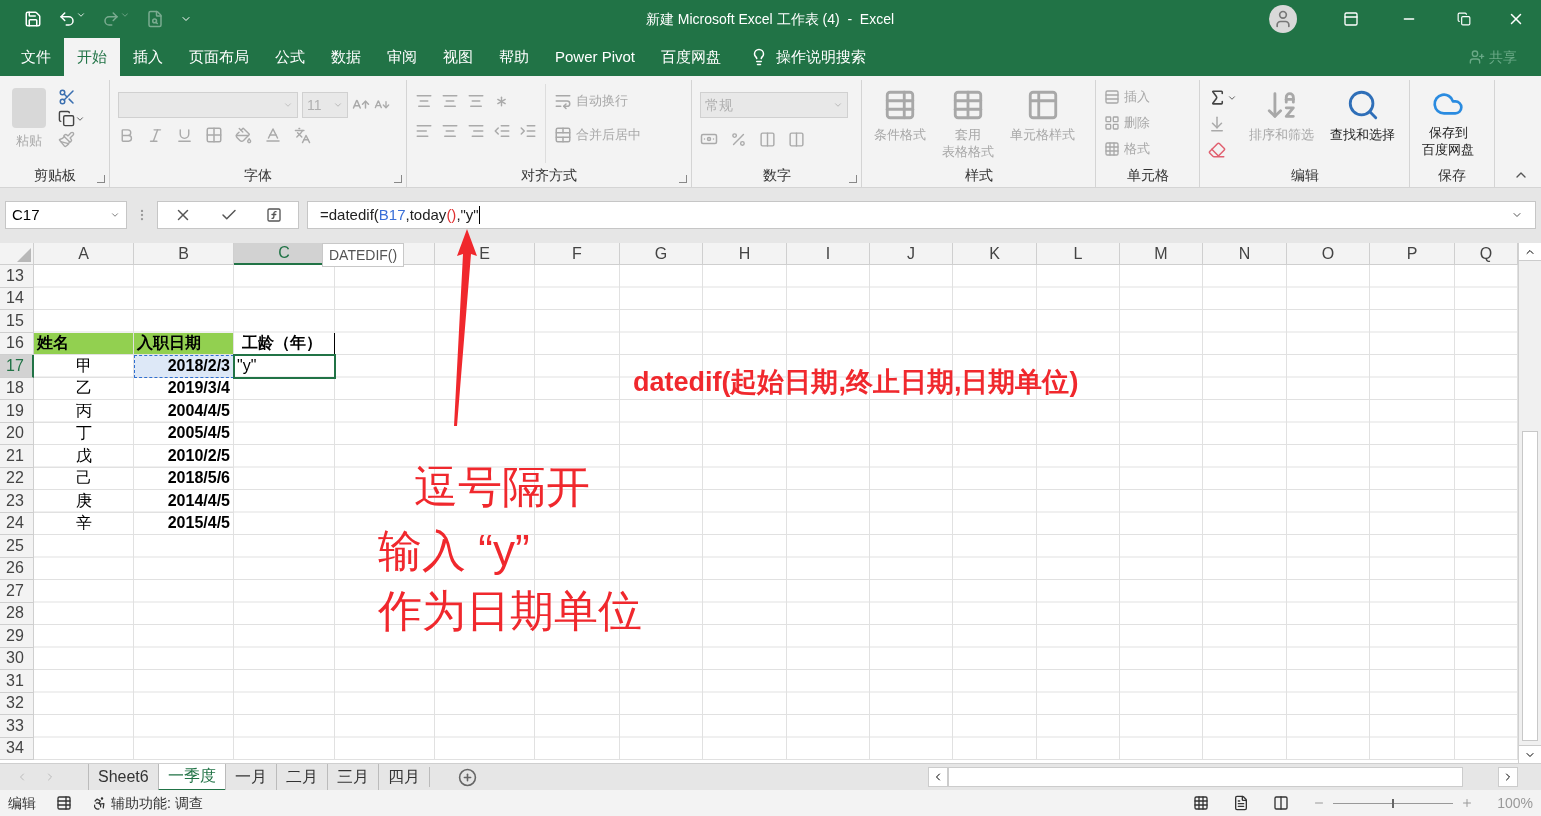  Describe the element at coordinates (1201, 803) in the screenshot. I see `normal-view-icon` at that location.